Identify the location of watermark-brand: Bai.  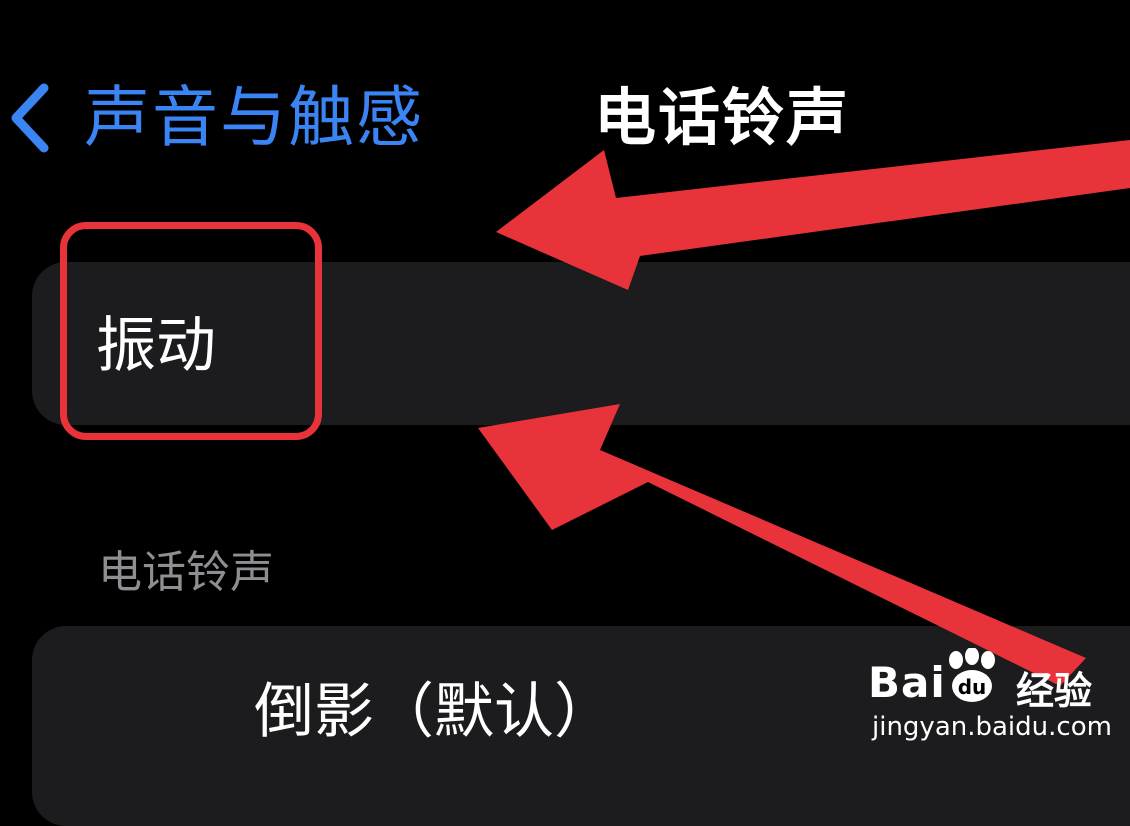
(907, 682).